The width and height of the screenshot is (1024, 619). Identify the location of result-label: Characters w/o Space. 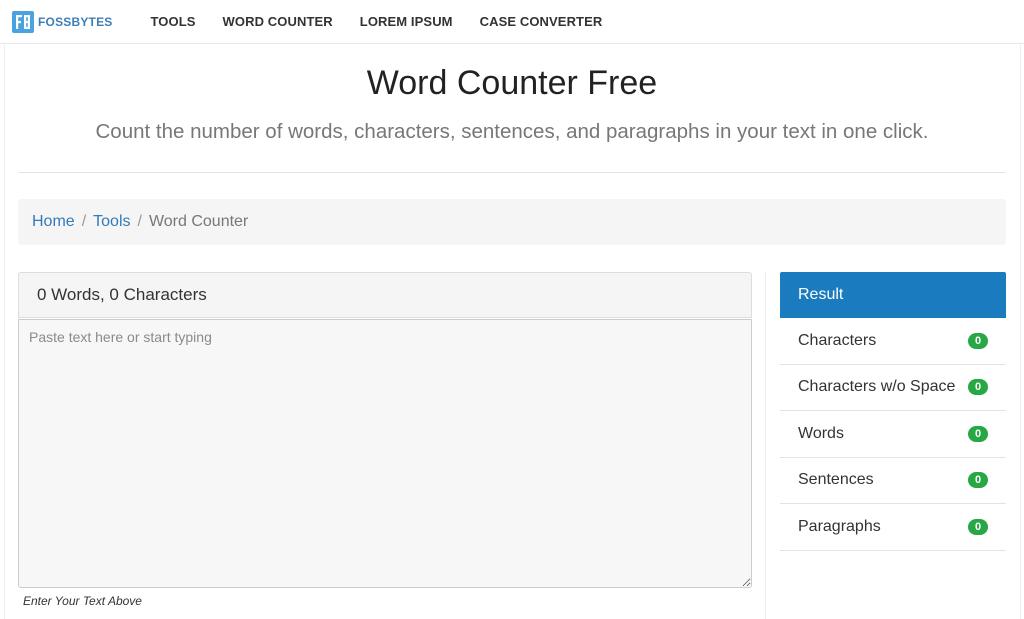
(877, 387).